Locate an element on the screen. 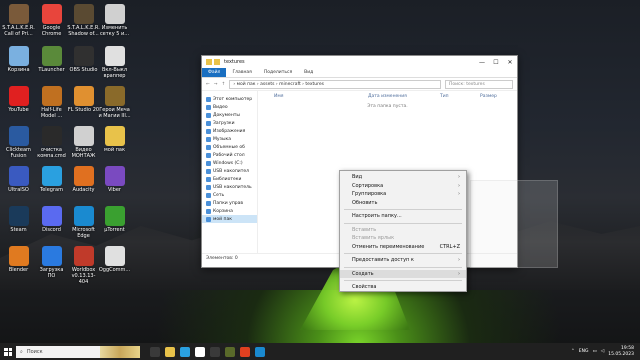 The width and height of the screenshot is (640, 360). desktop-icon: Google Chrome is located at coordinates (51, 19).